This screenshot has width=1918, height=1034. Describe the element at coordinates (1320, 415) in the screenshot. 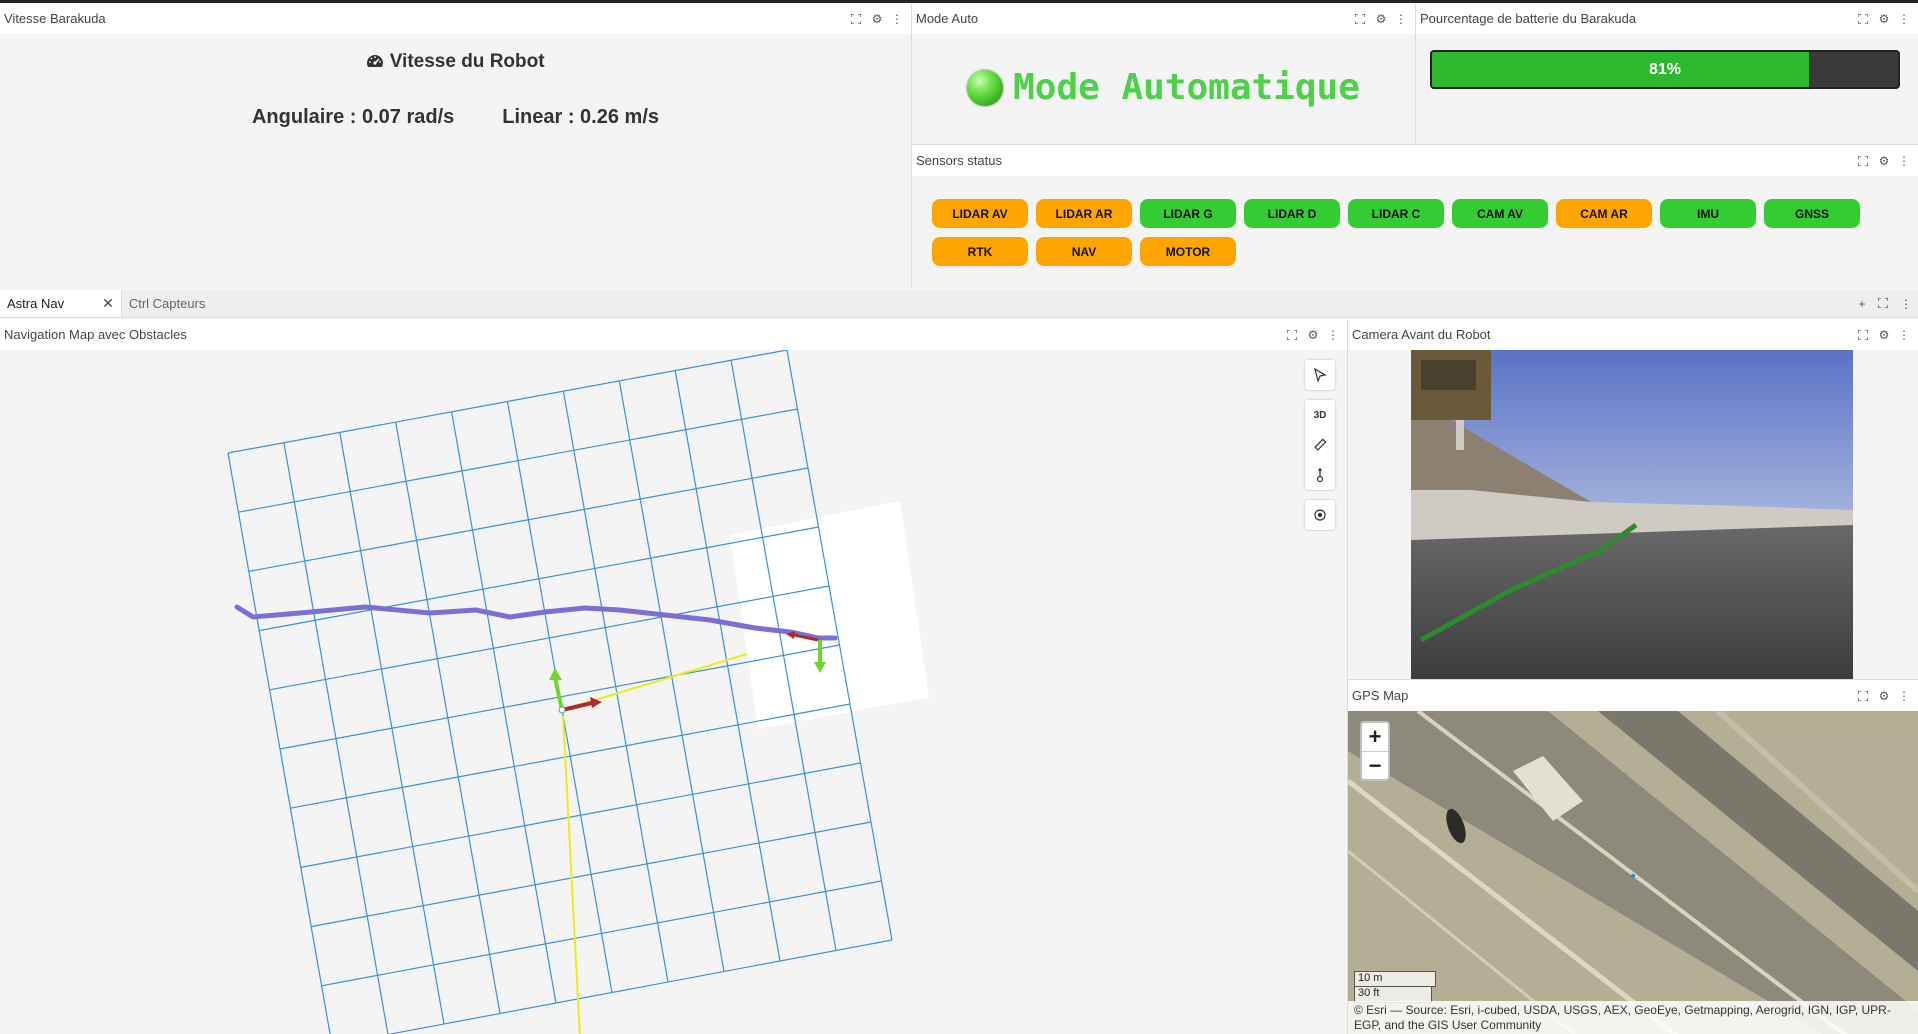

I see `view-3d-button: 3D` at that location.